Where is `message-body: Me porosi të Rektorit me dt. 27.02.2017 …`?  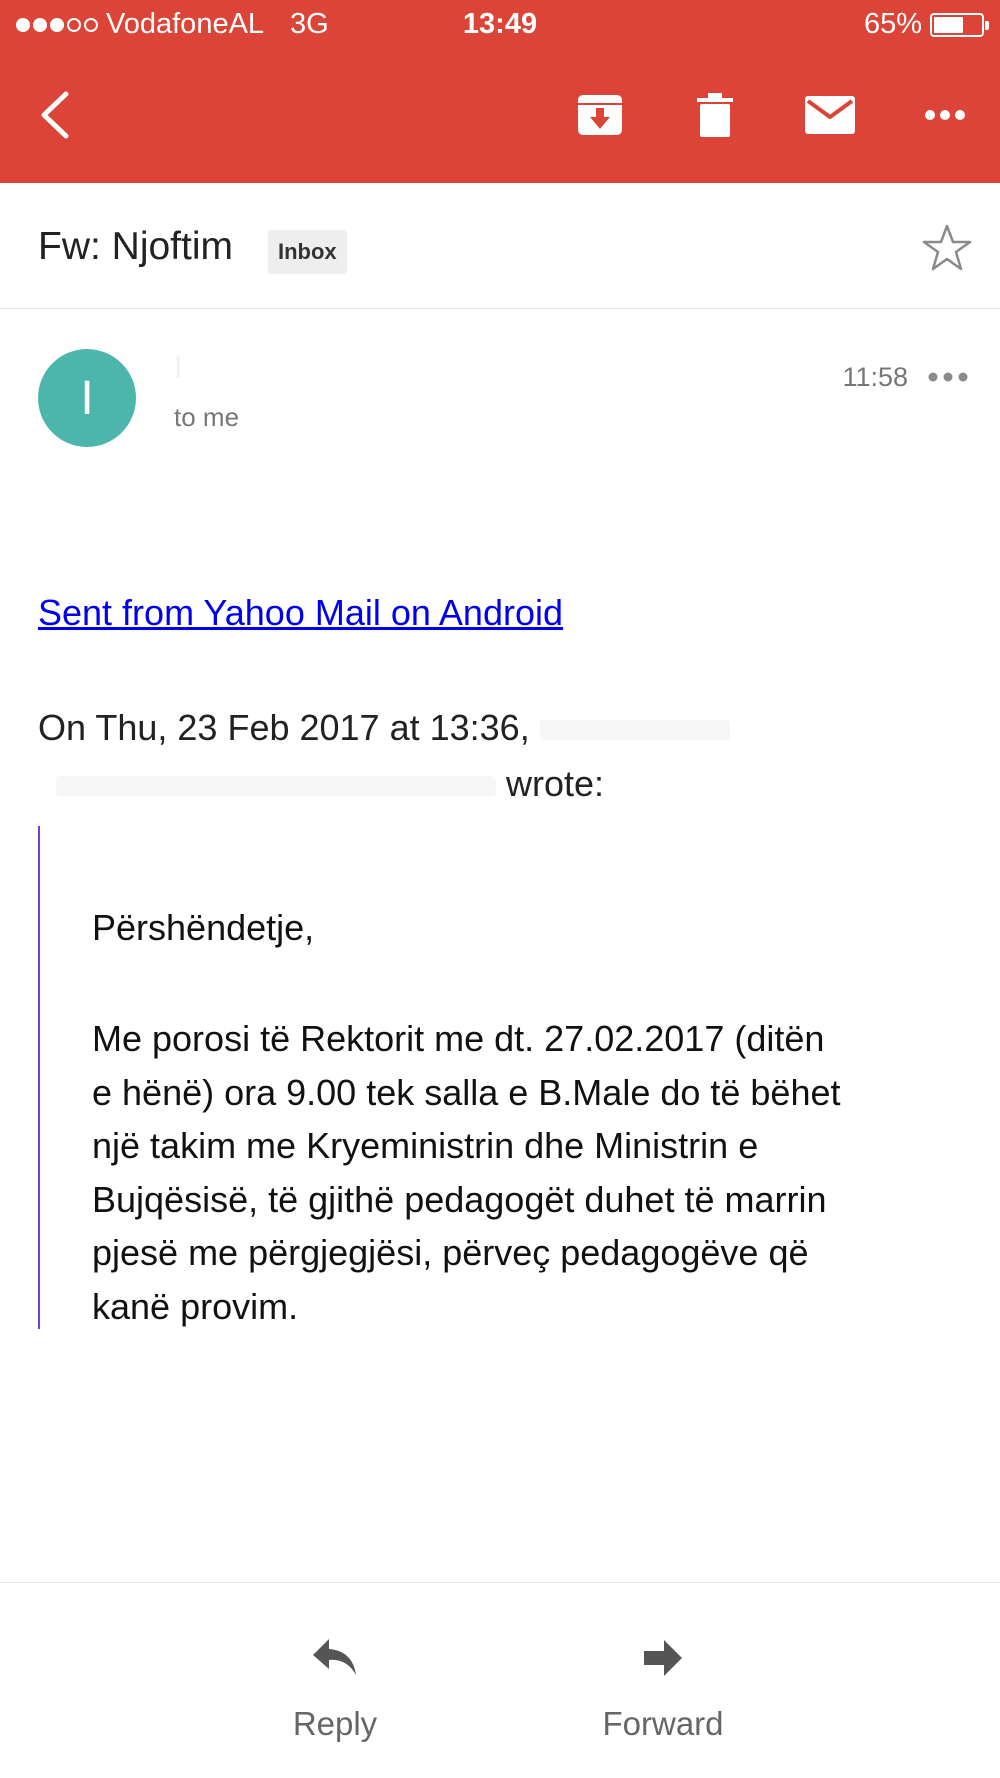 message-body: Me porosi të Rektorit me dt. 27.02.2017 … is located at coordinates (466, 1172).